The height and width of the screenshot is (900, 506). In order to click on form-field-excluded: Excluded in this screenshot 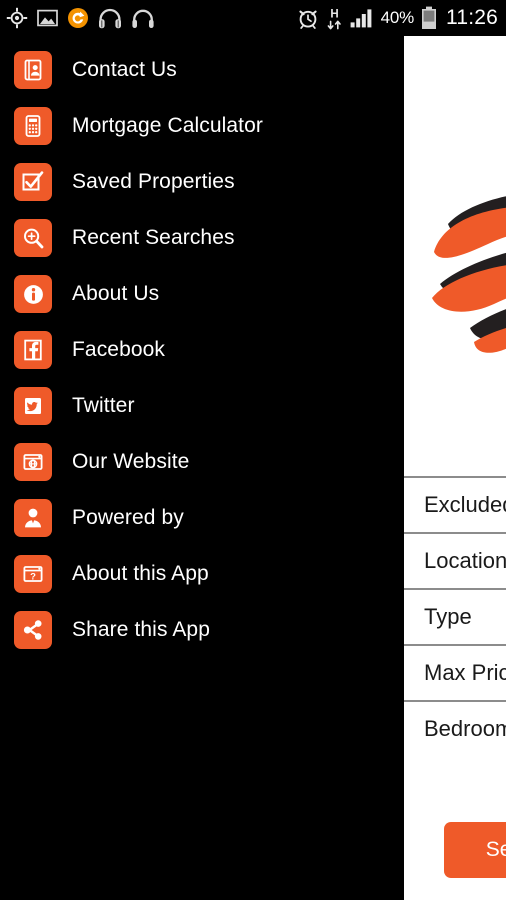, I will do `click(455, 504)`.